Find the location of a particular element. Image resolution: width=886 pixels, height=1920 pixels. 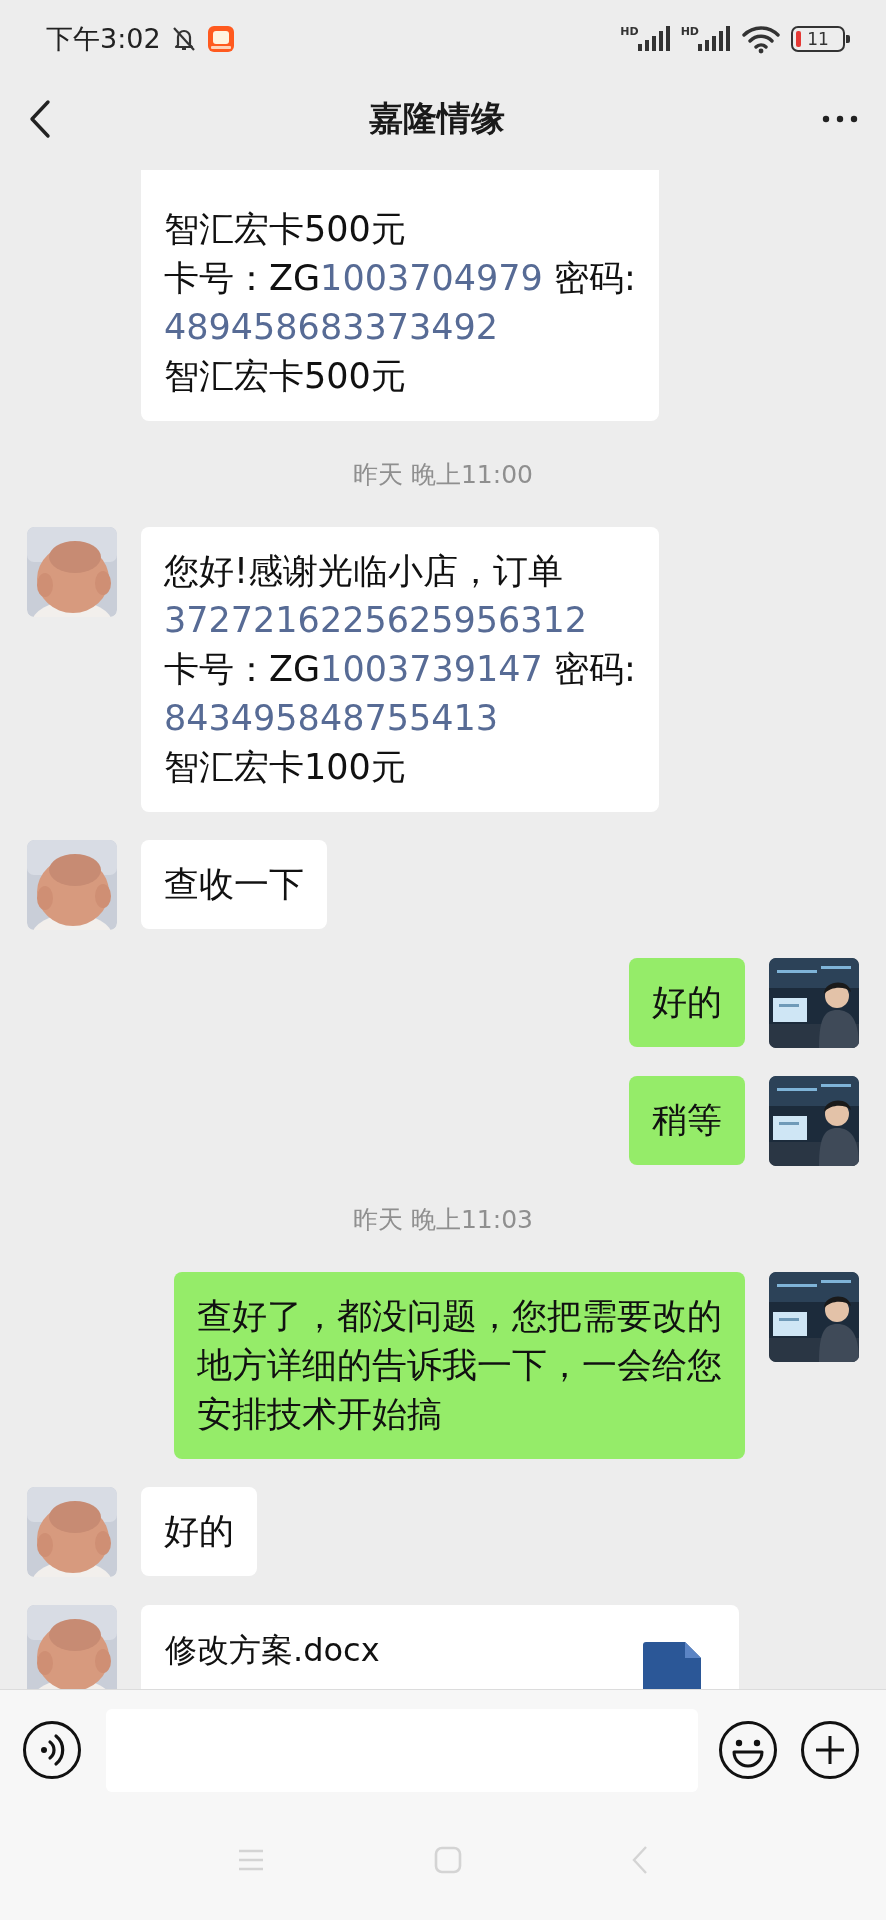

back-icon is located at coordinates (40, 119).